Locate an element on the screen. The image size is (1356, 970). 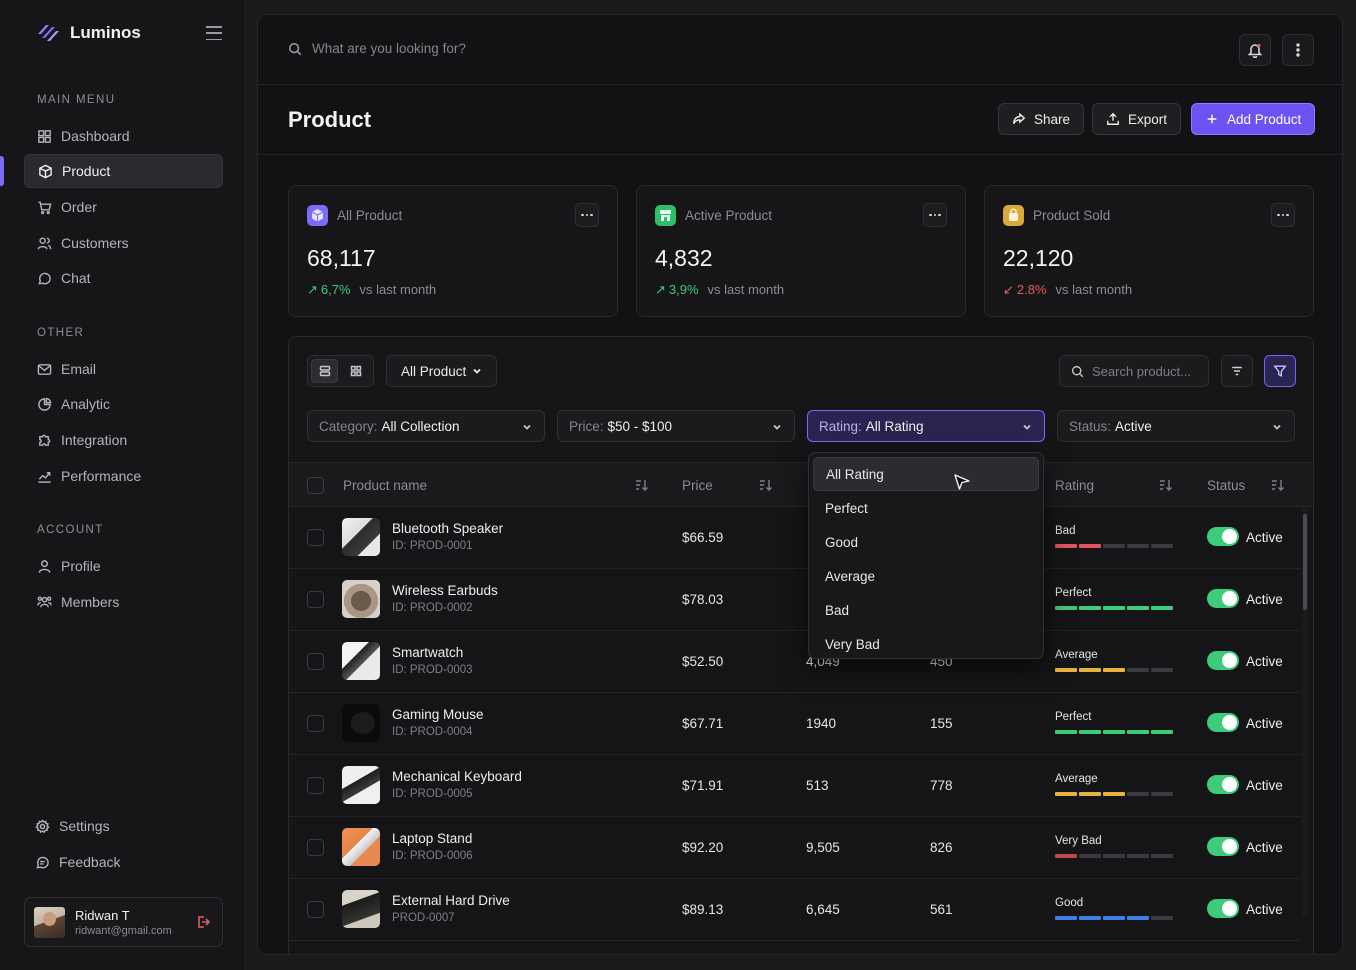
product-id: ID: PROD-0004 is located at coordinates (432, 732).